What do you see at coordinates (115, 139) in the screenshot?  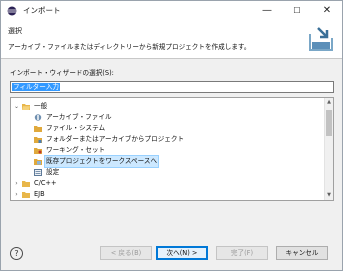 I see `tree-item-label: フォルダーまたはアーカイブからプロジェクト` at bounding box center [115, 139].